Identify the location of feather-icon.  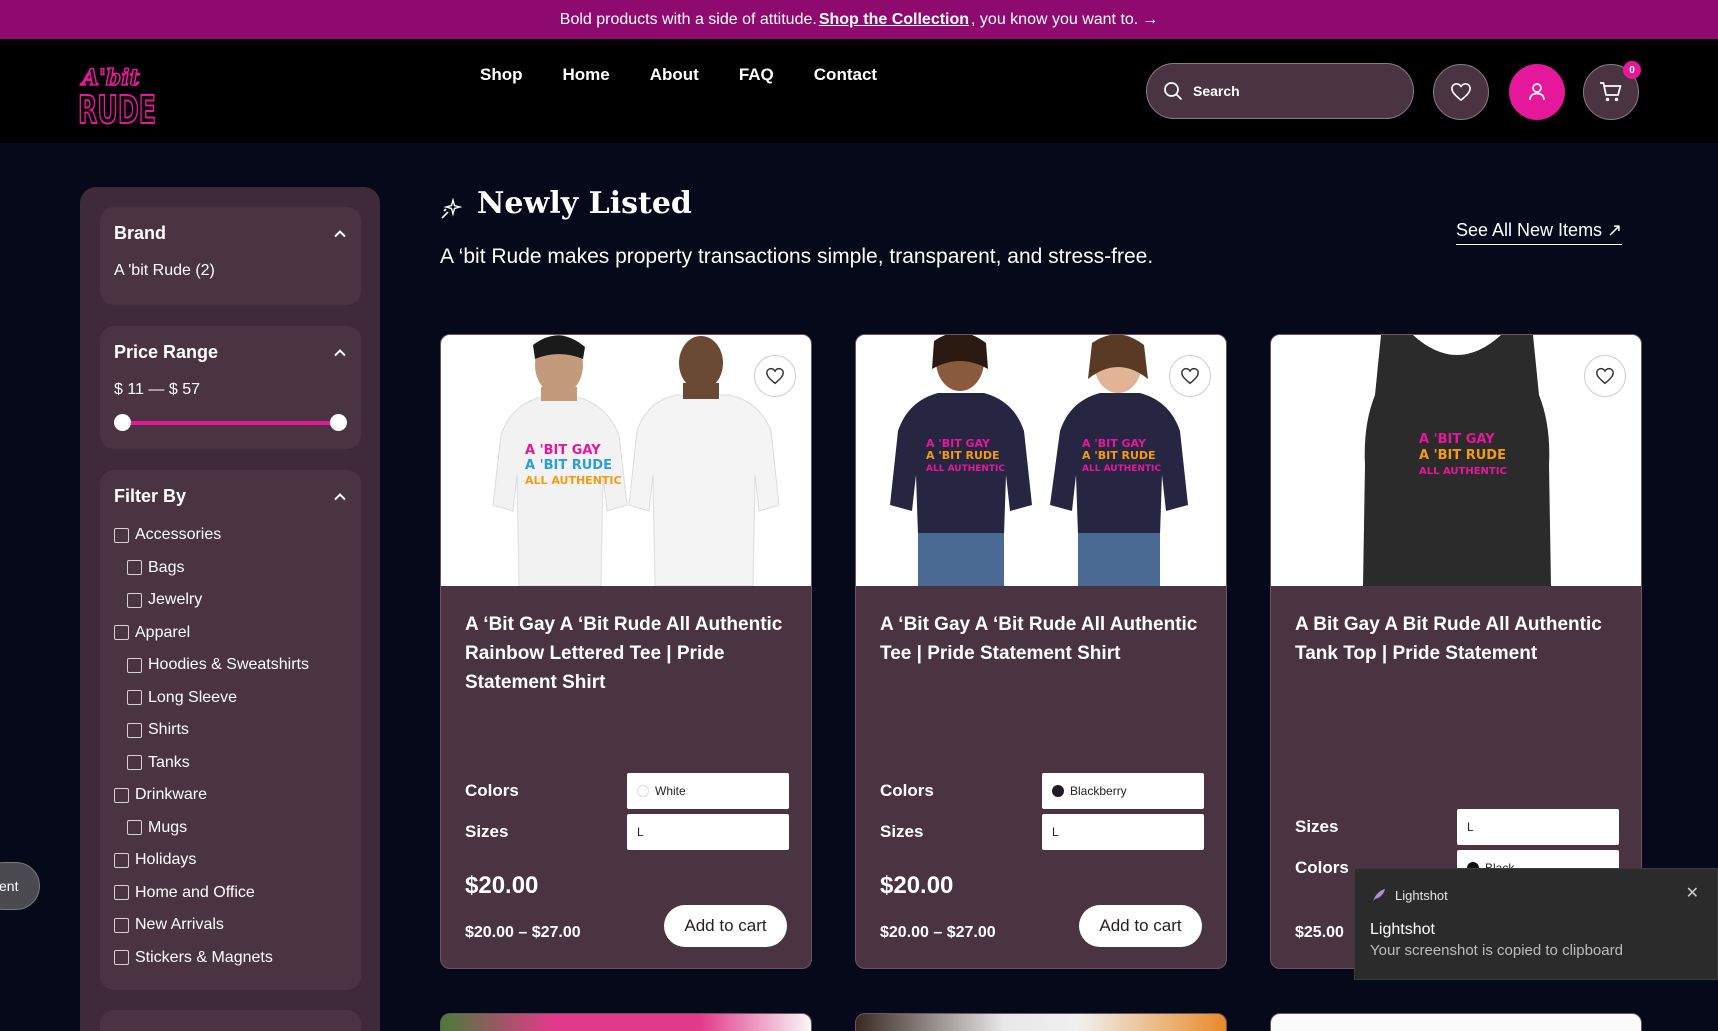
(1379, 895).